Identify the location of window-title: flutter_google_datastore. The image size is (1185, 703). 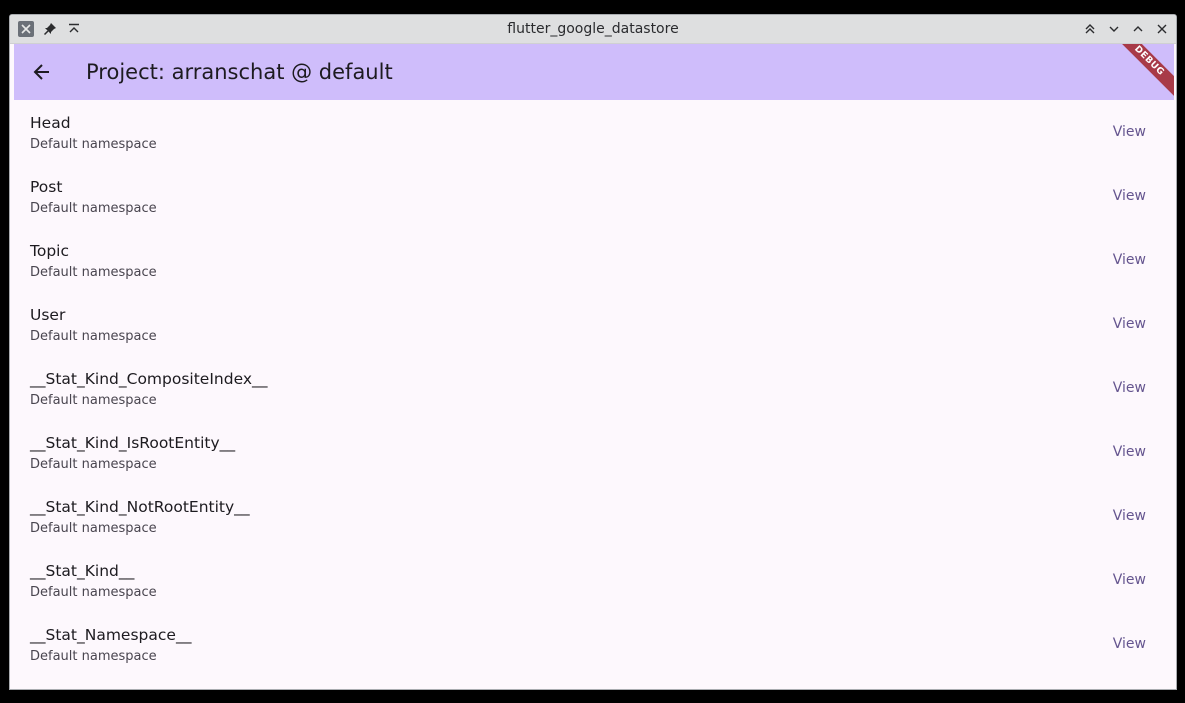
(593, 29).